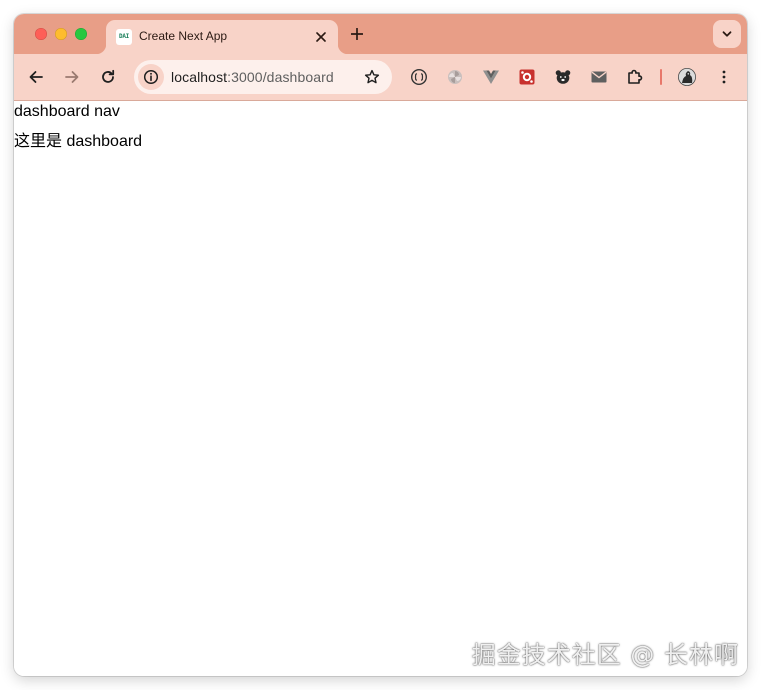 This screenshot has height=690, width=761. I want to click on arrow-left-icon, so click(36, 77).